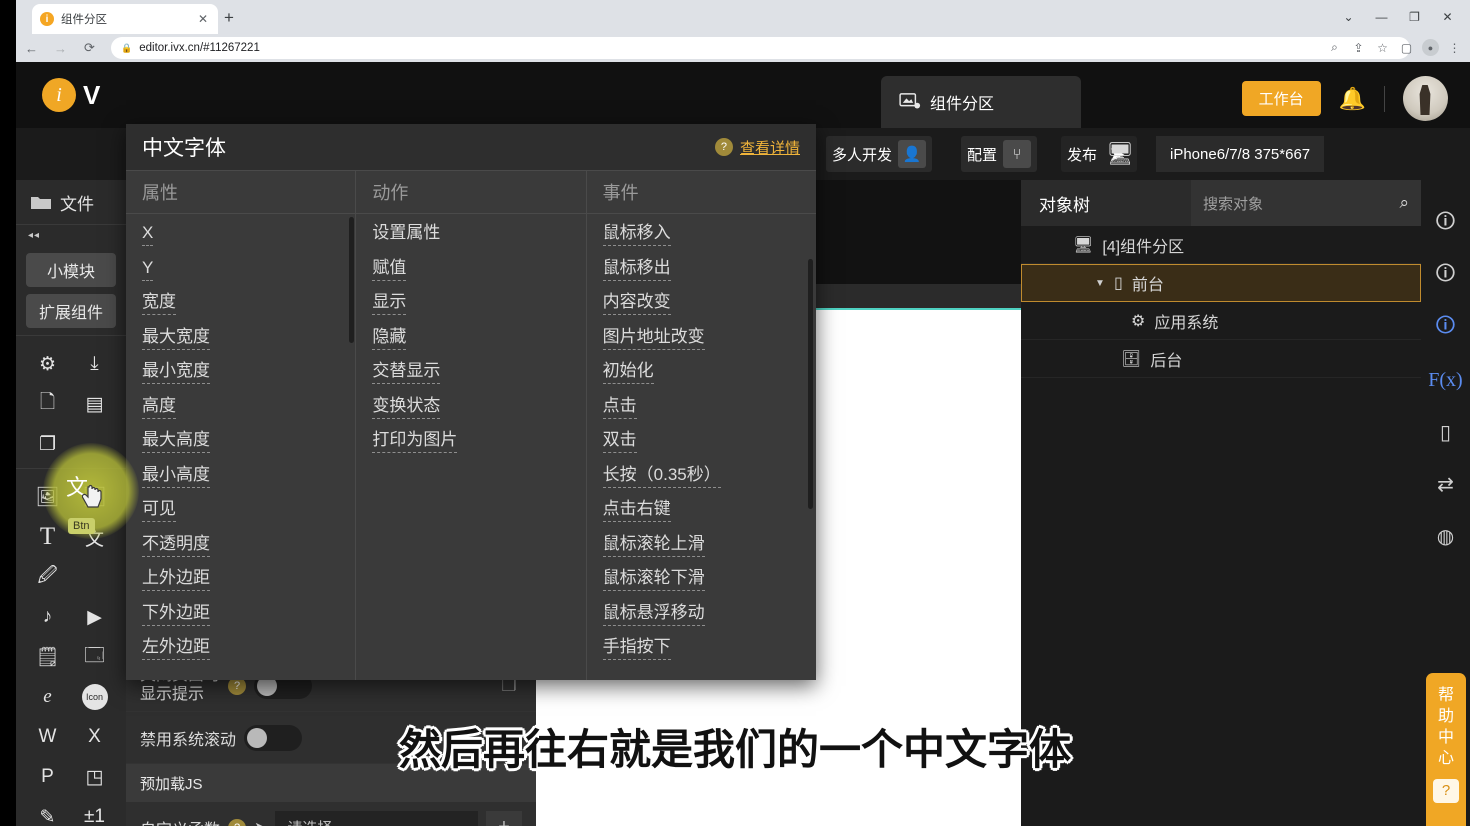 The image size is (1470, 826). What do you see at coordinates (176, 582) in the screenshot?
I see `popup-menu-item: 上外边距` at bounding box center [176, 582].